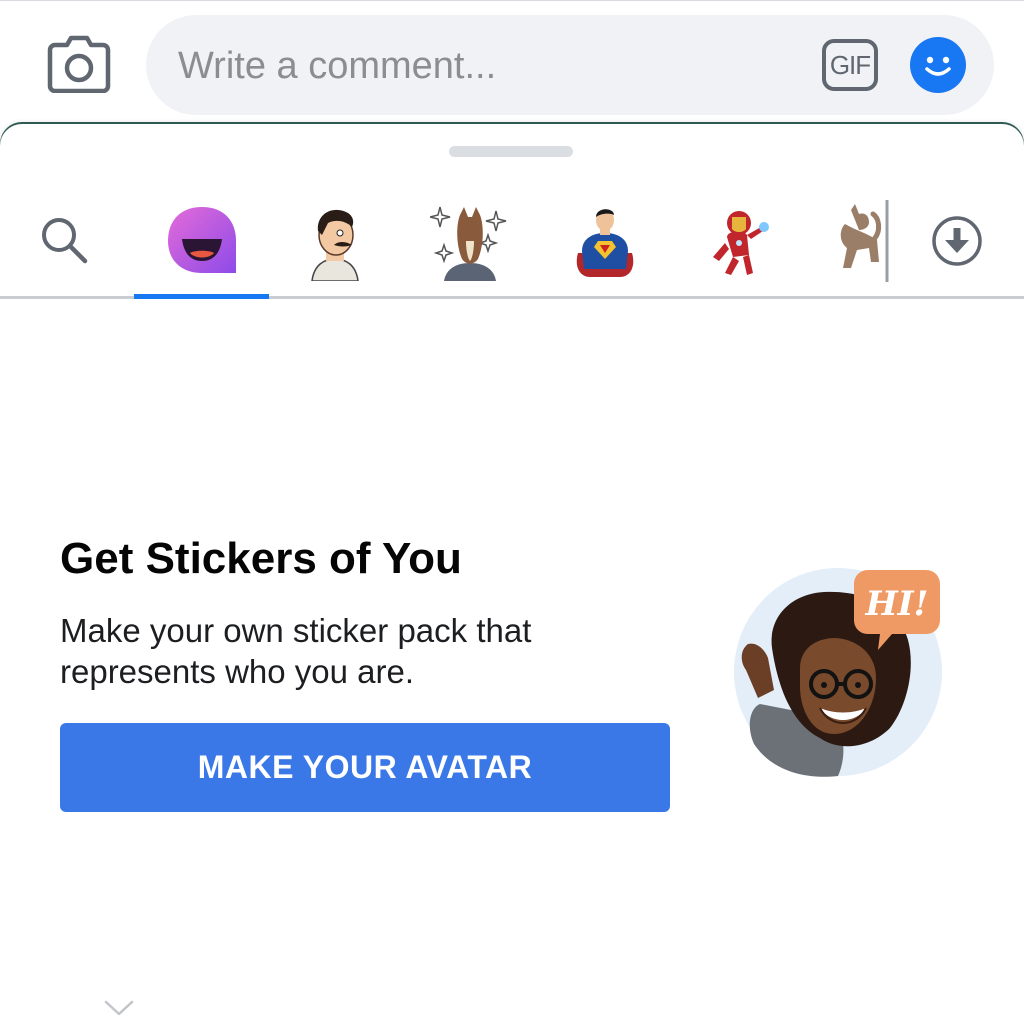  I want to click on comment-input-container: GIF, so click(570, 65).